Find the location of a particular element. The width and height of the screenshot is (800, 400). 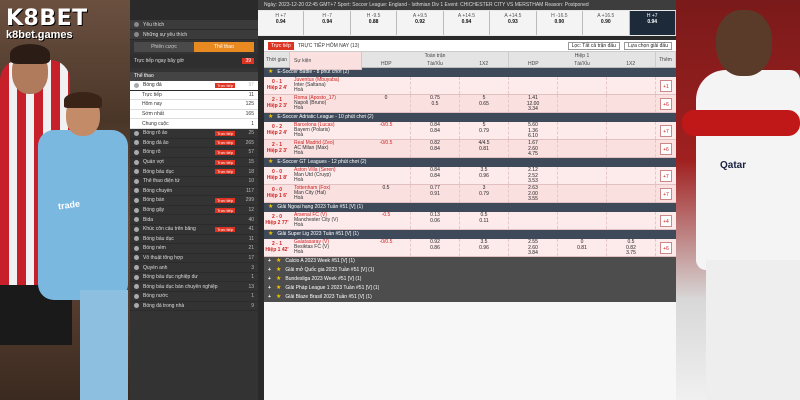

sidebar-item-sport: Bóng chuyền 117 is located at coordinates (194, 192).